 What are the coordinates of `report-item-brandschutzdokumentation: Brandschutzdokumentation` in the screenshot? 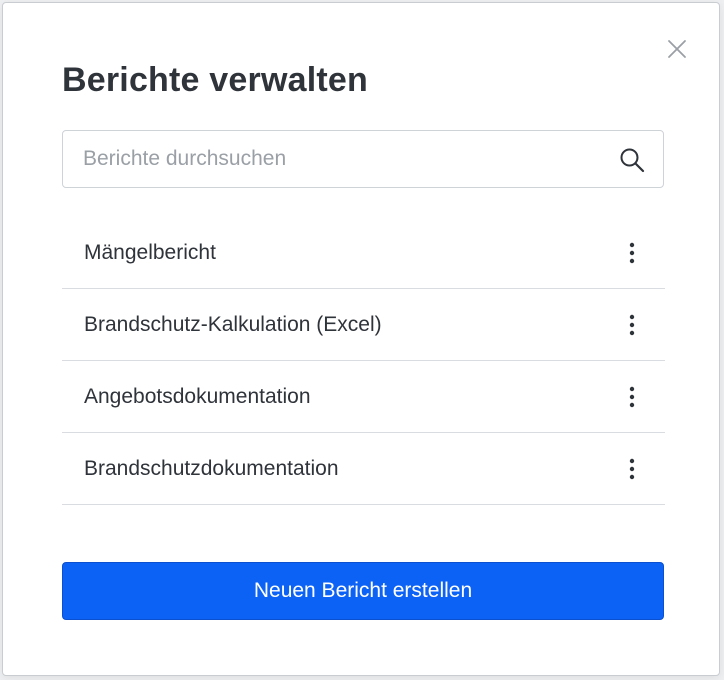 It's located at (363, 469).